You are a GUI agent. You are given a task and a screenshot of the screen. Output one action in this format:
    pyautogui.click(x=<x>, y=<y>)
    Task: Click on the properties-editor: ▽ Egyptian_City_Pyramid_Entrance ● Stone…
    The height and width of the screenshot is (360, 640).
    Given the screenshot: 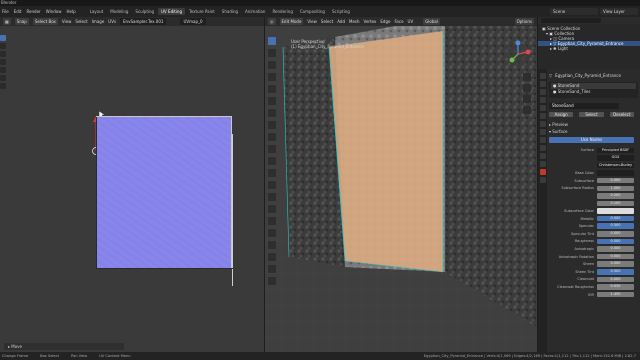 What is the action you would take?
    pyautogui.click(x=589, y=210)
    